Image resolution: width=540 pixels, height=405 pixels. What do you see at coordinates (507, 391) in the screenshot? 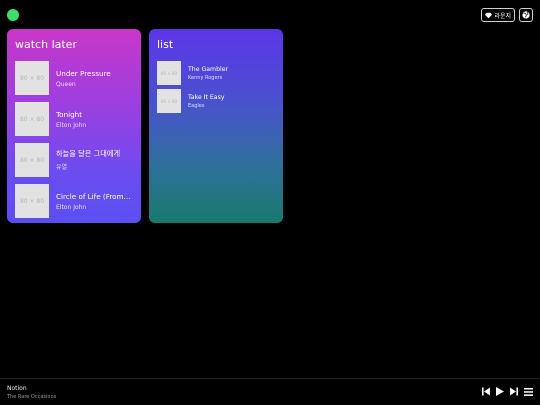
I see `player-controls` at bounding box center [507, 391].